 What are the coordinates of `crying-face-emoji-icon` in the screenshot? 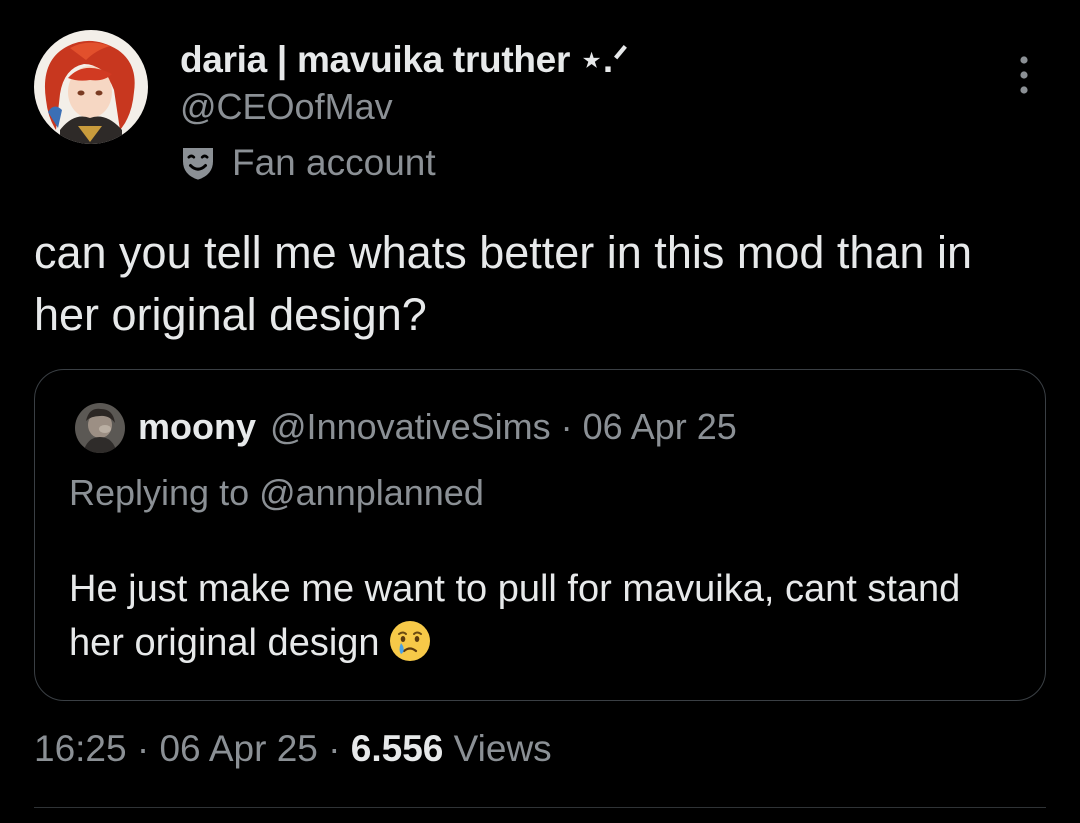 It's located at (409, 641).